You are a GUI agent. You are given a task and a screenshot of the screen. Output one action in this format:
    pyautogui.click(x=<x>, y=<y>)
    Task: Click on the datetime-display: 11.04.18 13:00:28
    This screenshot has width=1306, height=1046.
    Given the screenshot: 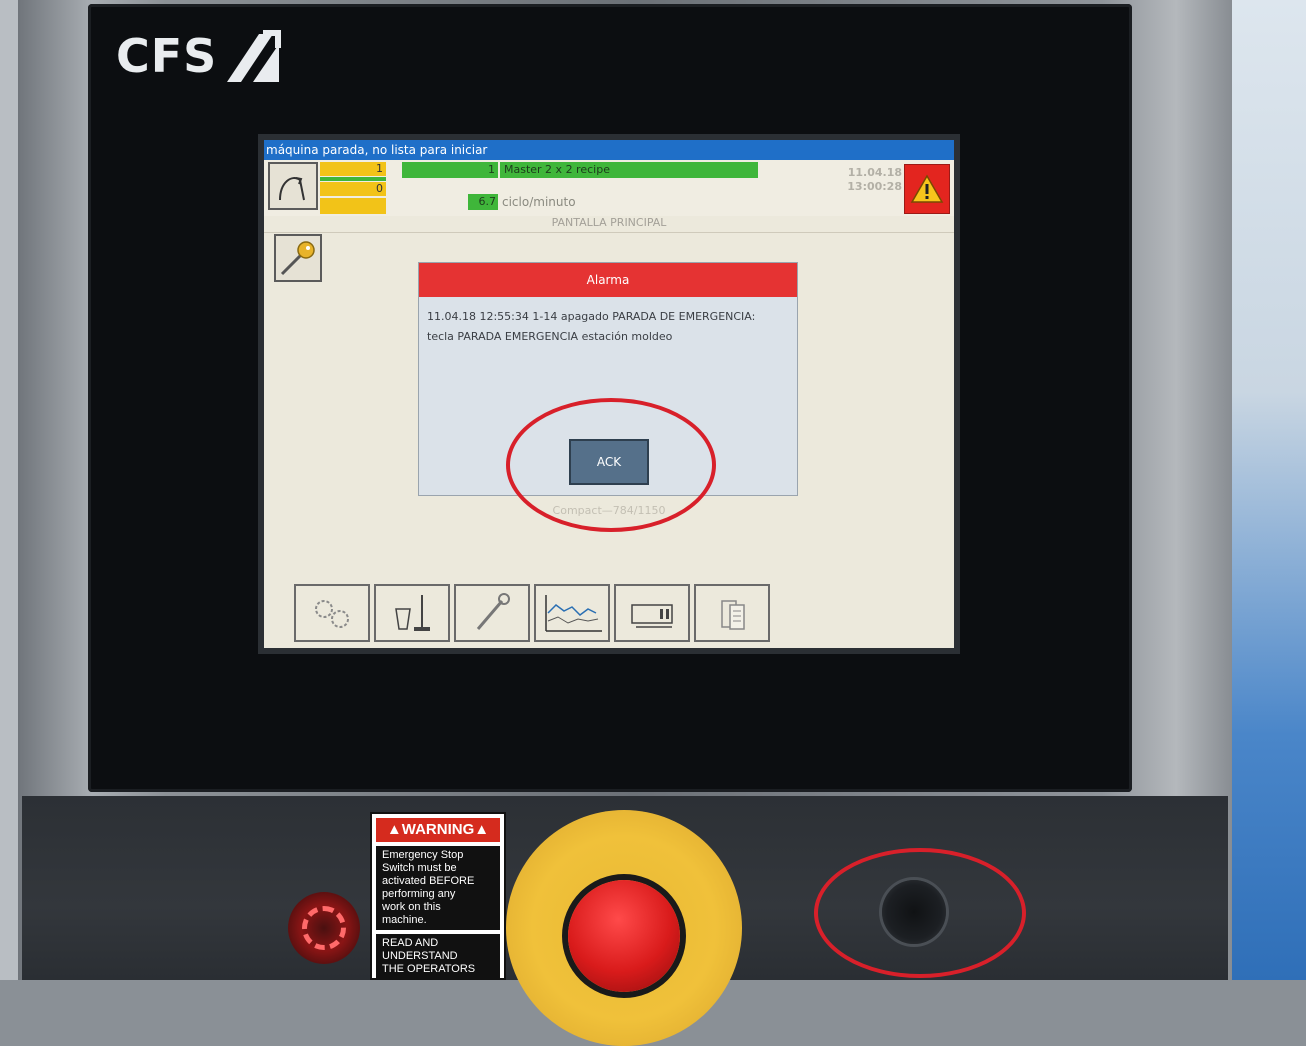 What is the action you would take?
    pyautogui.click(x=866, y=180)
    